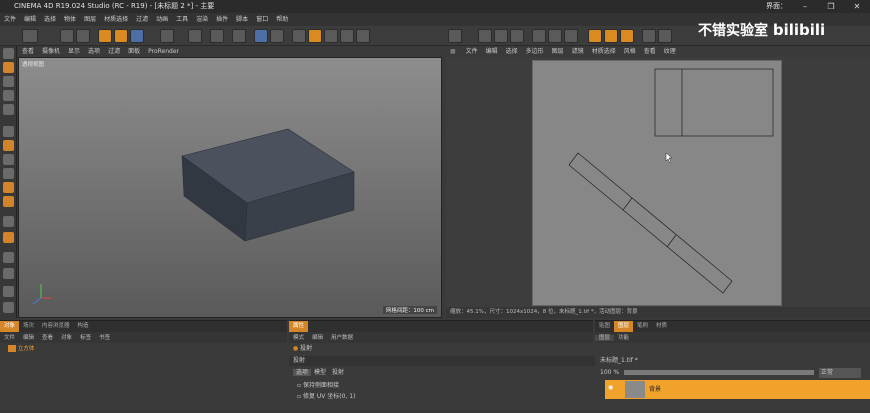 The image size is (870, 413). Describe the element at coordinates (121, 36) in the screenshot. I see `axis-y-icon` at that location.